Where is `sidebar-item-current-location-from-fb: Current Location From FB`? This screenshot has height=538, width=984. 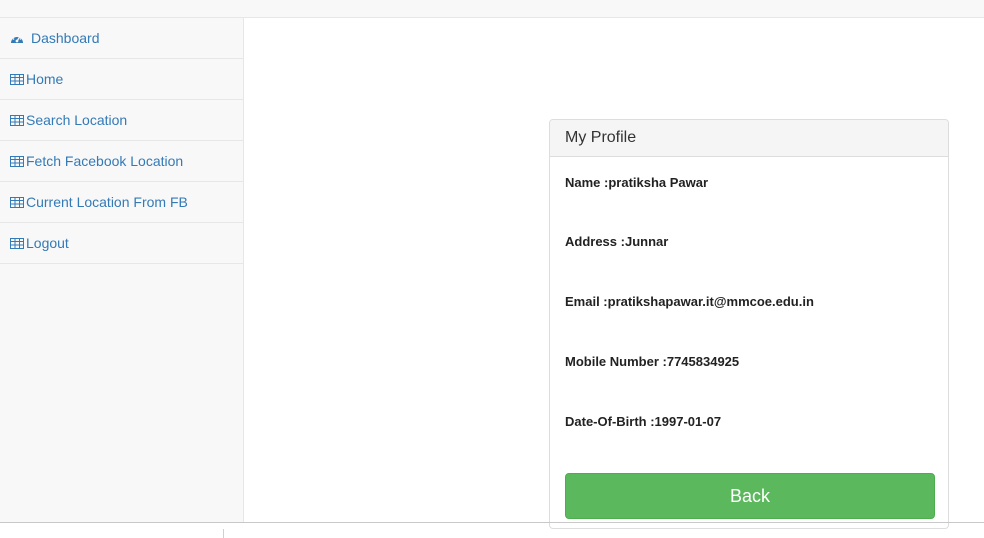
sidebar-item-current-location-from-fb: Current Location From FB is located at coordinates (121, 202).